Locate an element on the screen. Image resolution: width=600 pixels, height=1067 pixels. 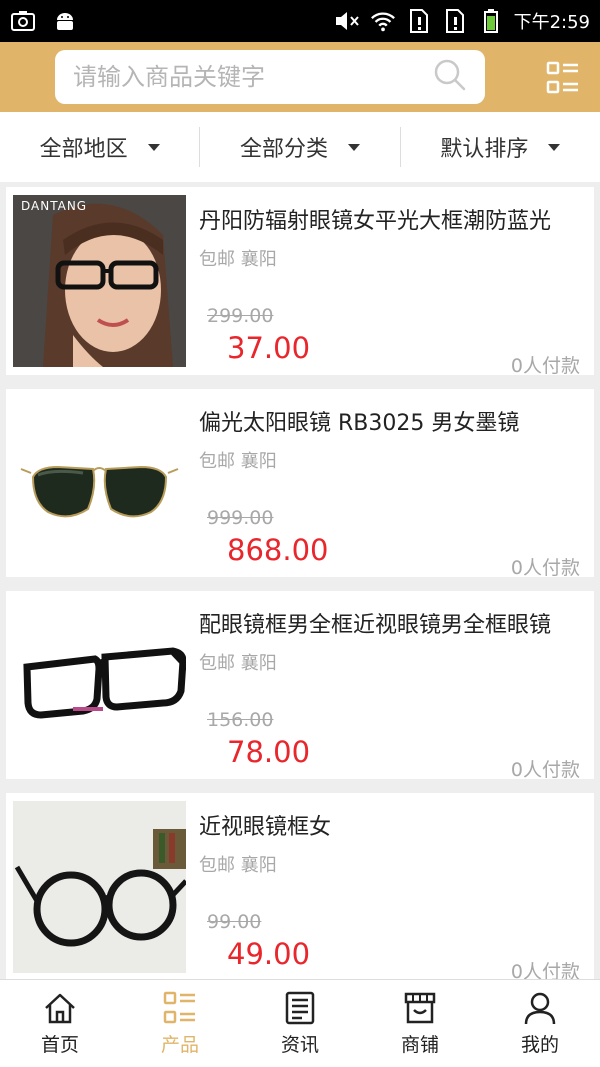
filter-region: 全部地区 is located at coordinates (100, 147).